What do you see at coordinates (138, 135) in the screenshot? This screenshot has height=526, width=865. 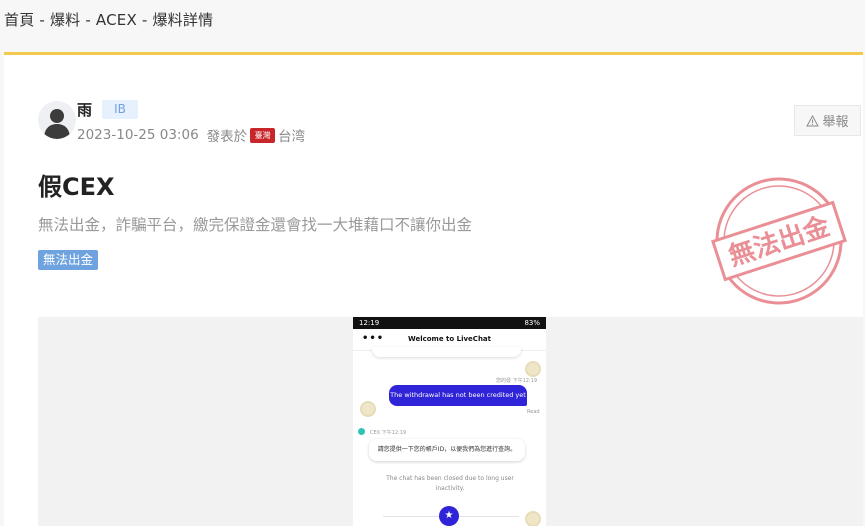 I see `post-date: 2023-10-25 03:06` at bounding box center [138, 135].